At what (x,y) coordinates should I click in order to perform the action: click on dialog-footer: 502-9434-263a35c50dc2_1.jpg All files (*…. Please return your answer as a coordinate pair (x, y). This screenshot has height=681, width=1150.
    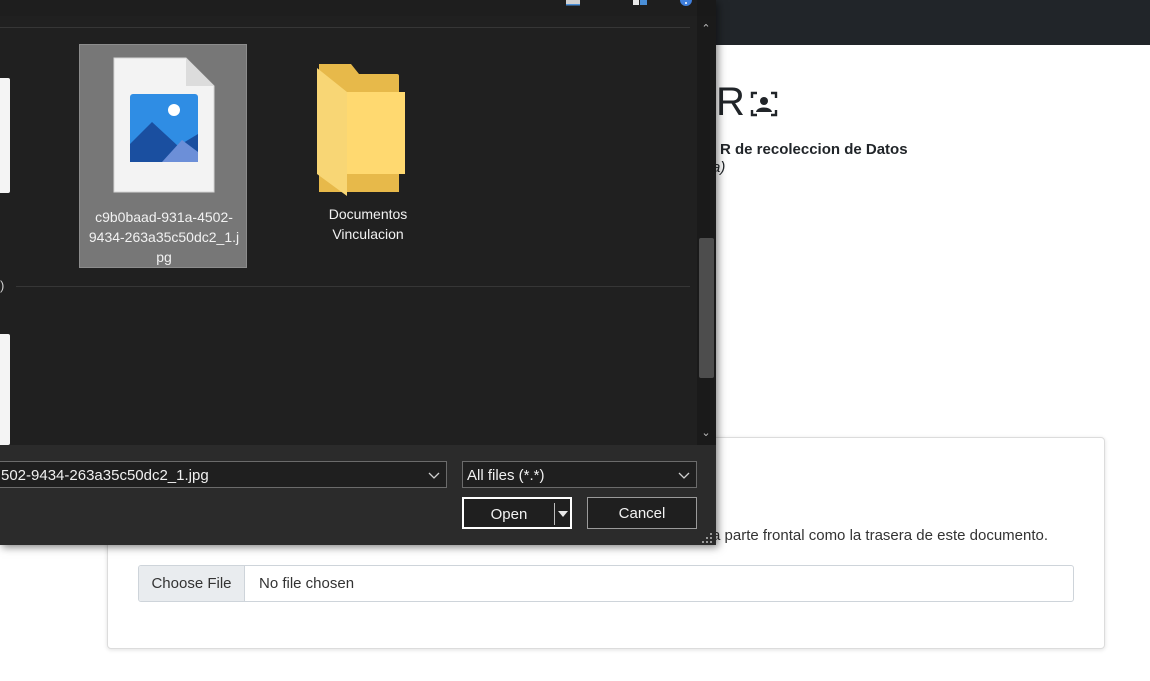
    Looking at the image, I should click on (358, 495).